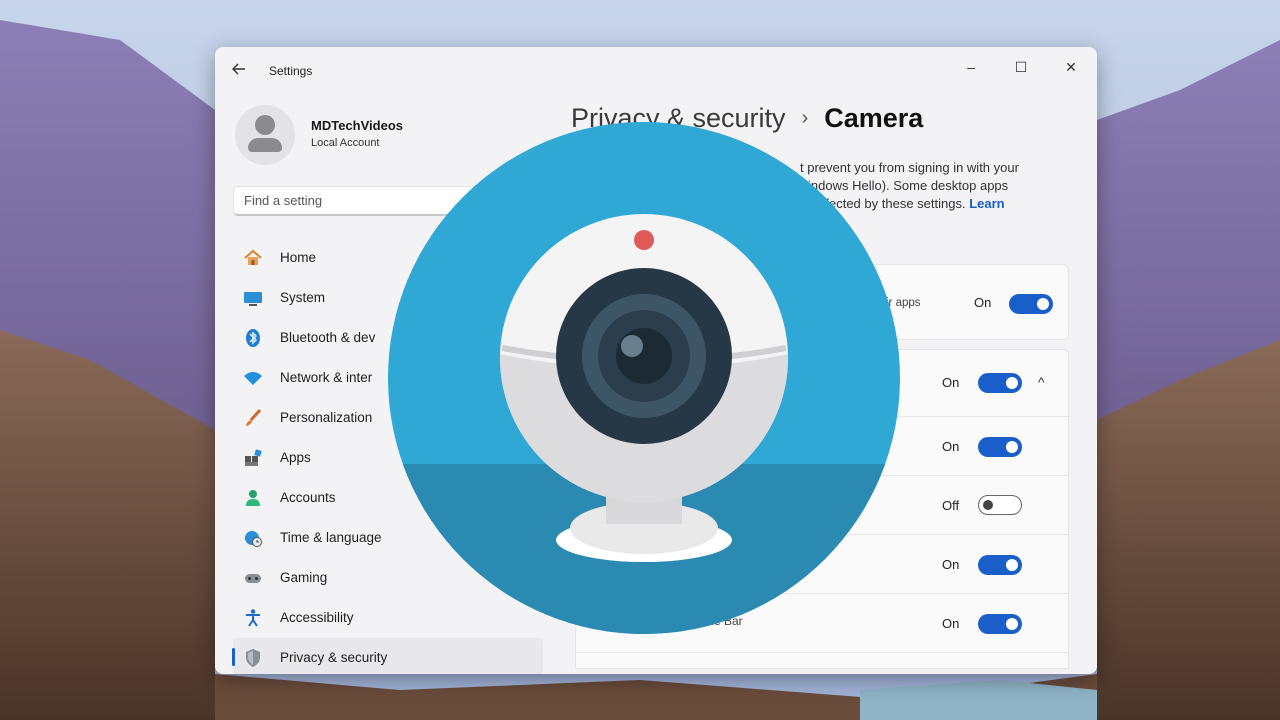  Describe the element at coordinates (253, 578) in the screenshot. I see `gamepad-icon` at that location.